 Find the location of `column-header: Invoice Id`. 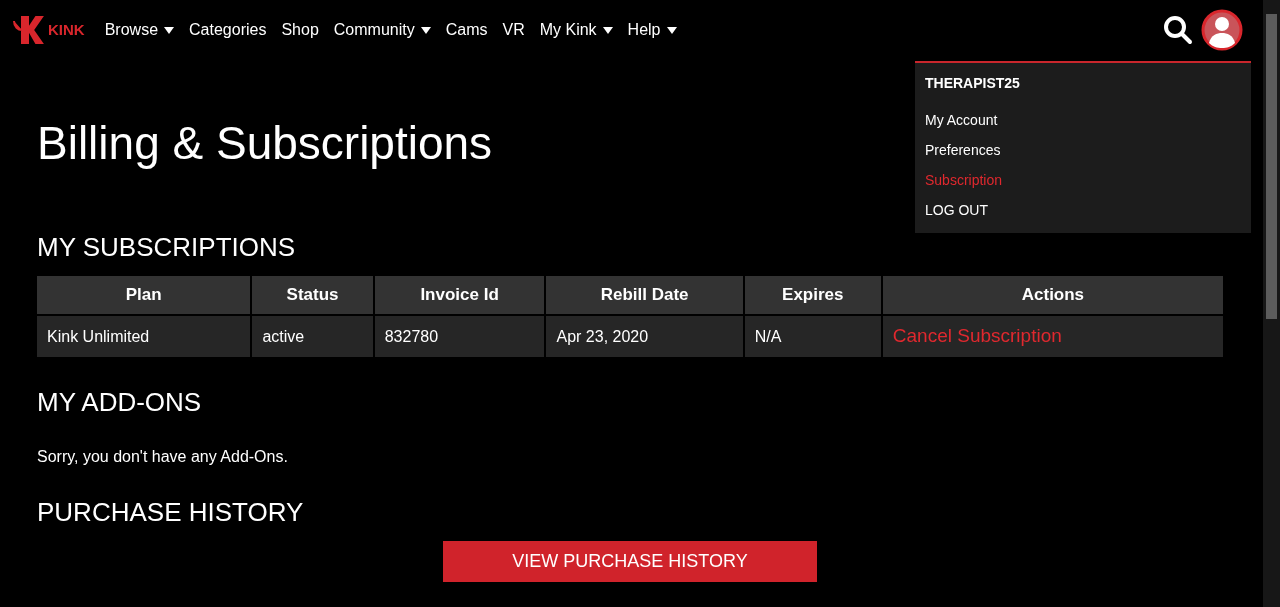

column-header: Invoice Id is located at coordinates (459, 295).